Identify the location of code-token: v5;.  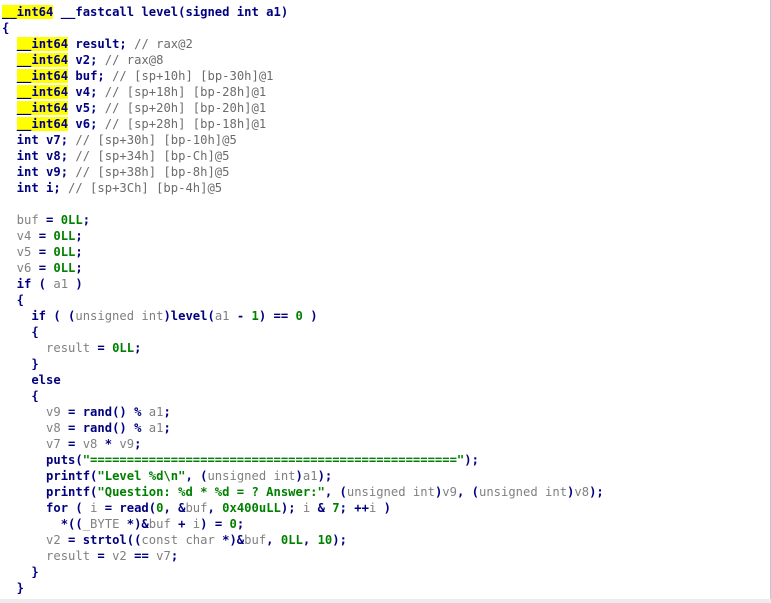
(86, 108).